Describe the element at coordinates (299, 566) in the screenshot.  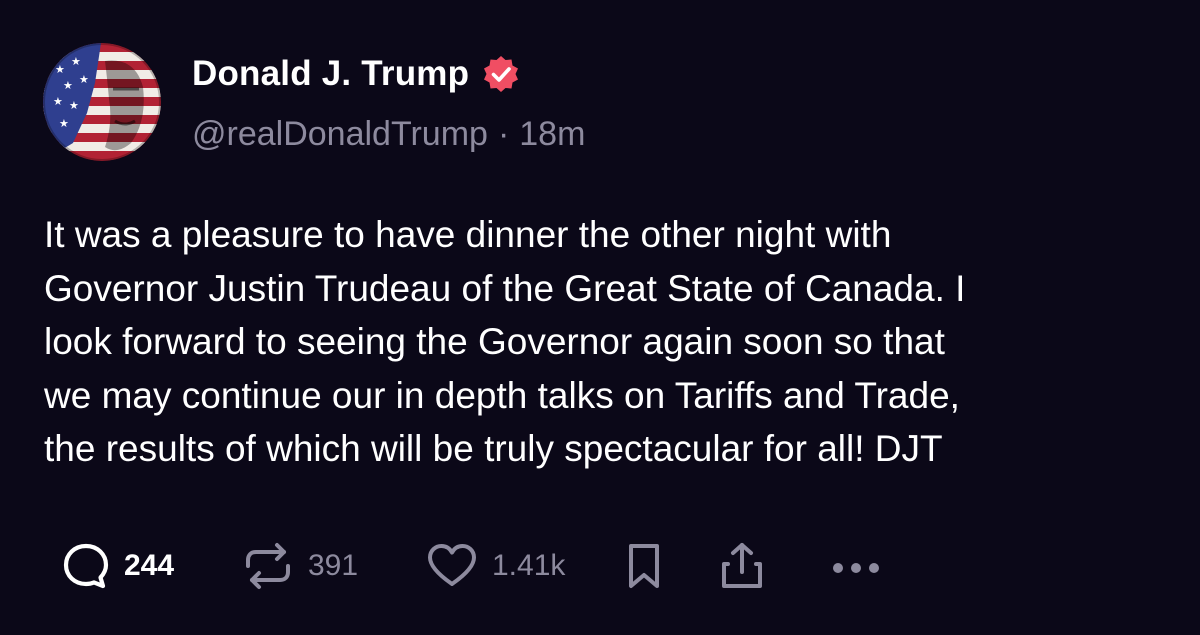
I see `repost-button: 391` at that location.